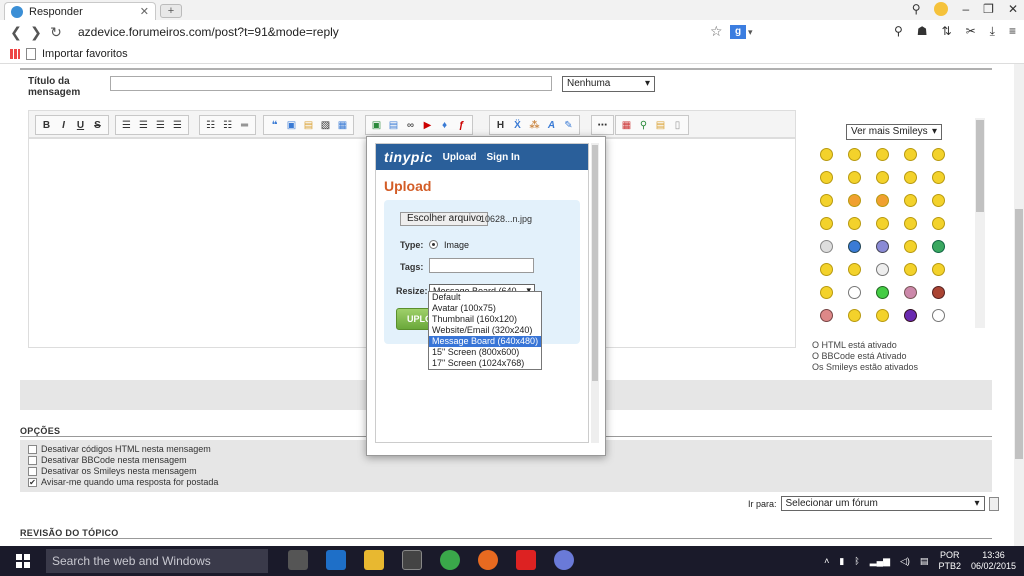 The image size is (1024, 576). Describe the element at coordinates (427, 125) in the screenshot. I see `youtube-icon: ▶` at that location.